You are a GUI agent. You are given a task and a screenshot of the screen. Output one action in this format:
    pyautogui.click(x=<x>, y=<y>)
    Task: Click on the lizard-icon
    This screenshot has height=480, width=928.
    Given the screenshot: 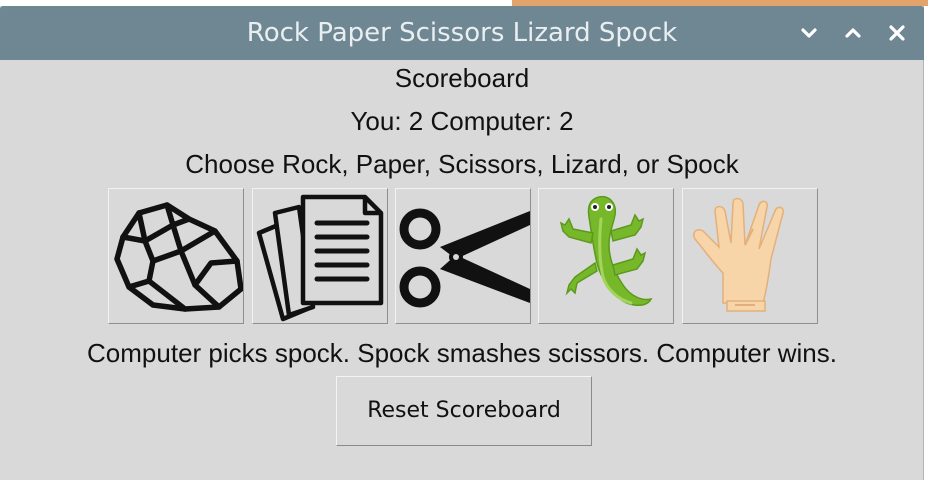 What is the action you would take?
    pyautogui.click(x=606, y=250)
    